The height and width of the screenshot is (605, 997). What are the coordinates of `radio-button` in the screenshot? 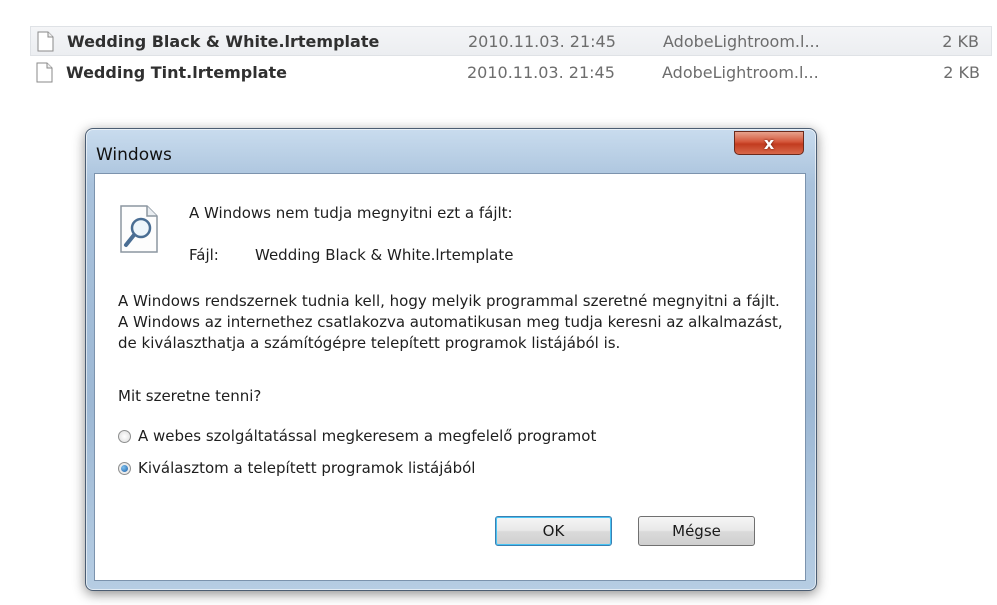 It's located at (124, 436).